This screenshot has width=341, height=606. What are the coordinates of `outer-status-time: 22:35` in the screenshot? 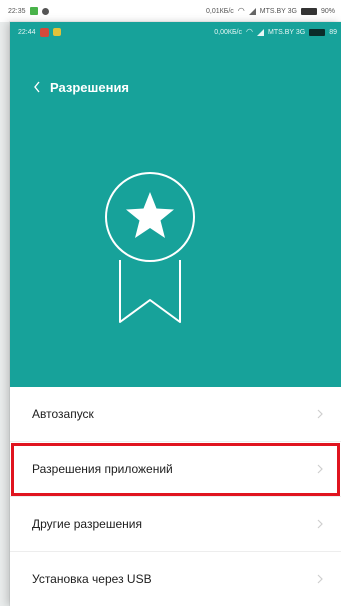 It's located at (17, 11).